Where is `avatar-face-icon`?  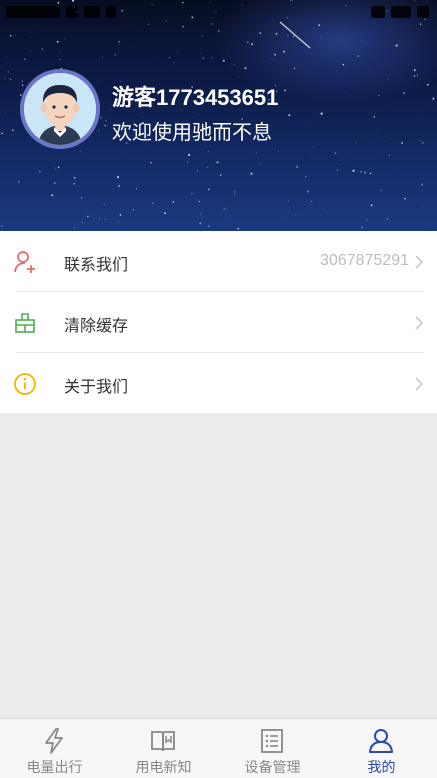 avatar-face-icon is located at coordinates (60, 109).